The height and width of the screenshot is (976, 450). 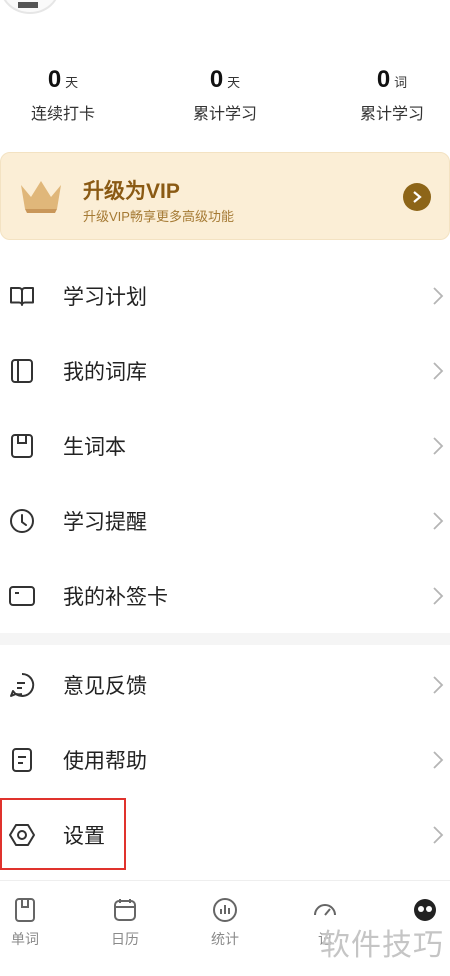 What do you see at coordinates (125, 923) in the screenshot?
I see `tab-calendar: 日历` at bounding box center [125, 923].